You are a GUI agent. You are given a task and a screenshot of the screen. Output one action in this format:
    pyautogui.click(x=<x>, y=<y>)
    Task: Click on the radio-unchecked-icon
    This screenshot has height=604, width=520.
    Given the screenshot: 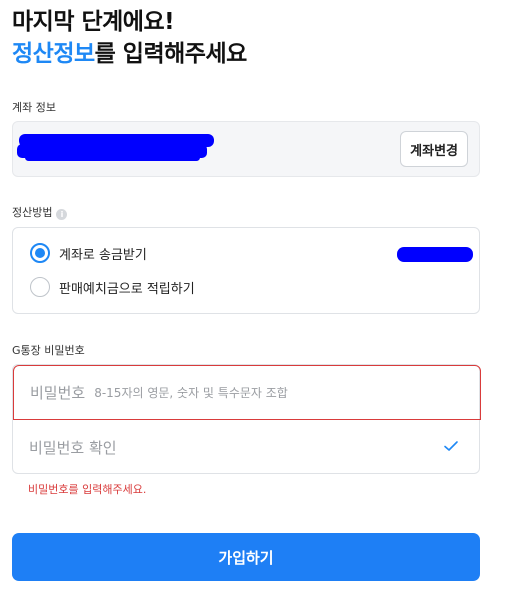 What is the action you would take?
    pyautogui.click(x=40, y=287)
    